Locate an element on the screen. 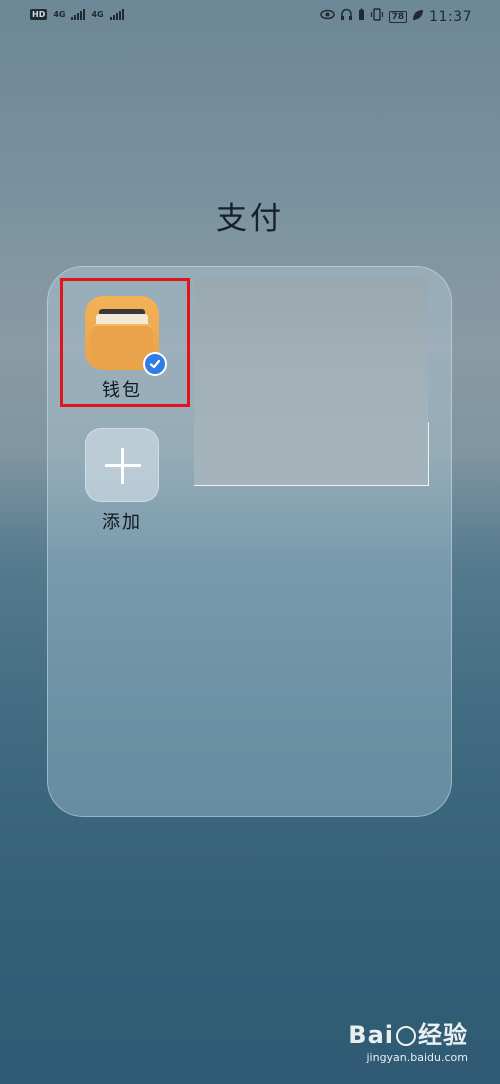  add-app-button: 添加 is located at coordinates (122, 481).